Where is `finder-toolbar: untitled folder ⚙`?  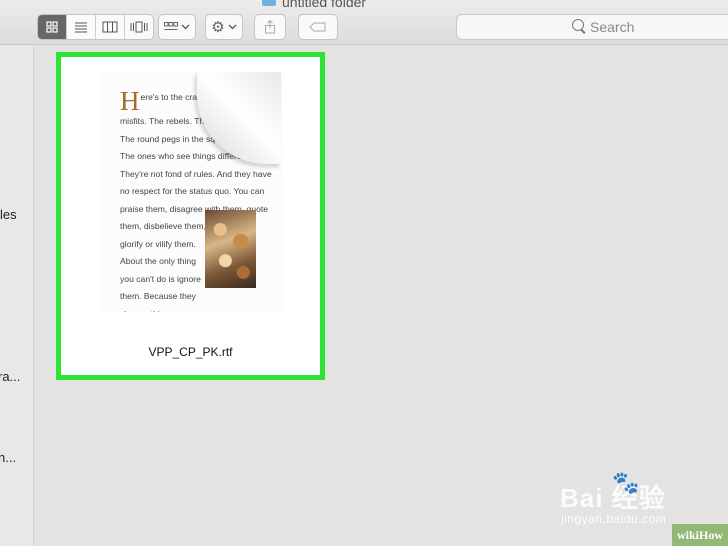 finder-toolbar: untitled folder ⚙ is located at coordinates (364, 22).